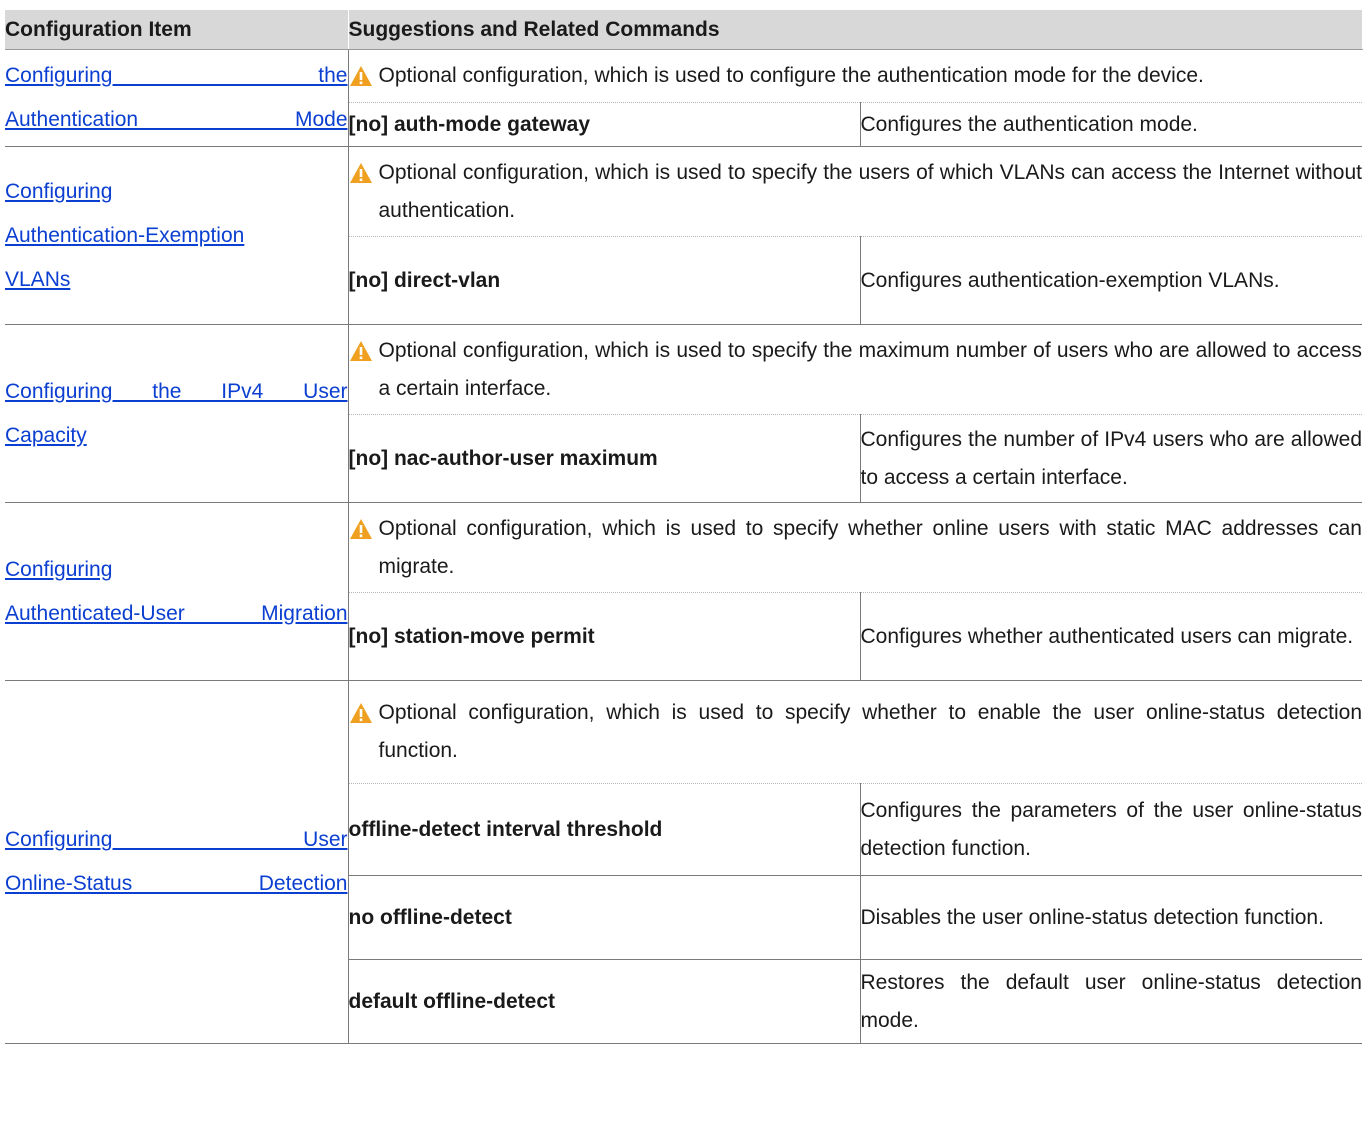 This screenshot has width=1364, height=1131. What do you see at coordinates (1111, 124) in the screenshot?
I see `description-cell: Configures the authentication mode.` at bounding box center [1111, 124].